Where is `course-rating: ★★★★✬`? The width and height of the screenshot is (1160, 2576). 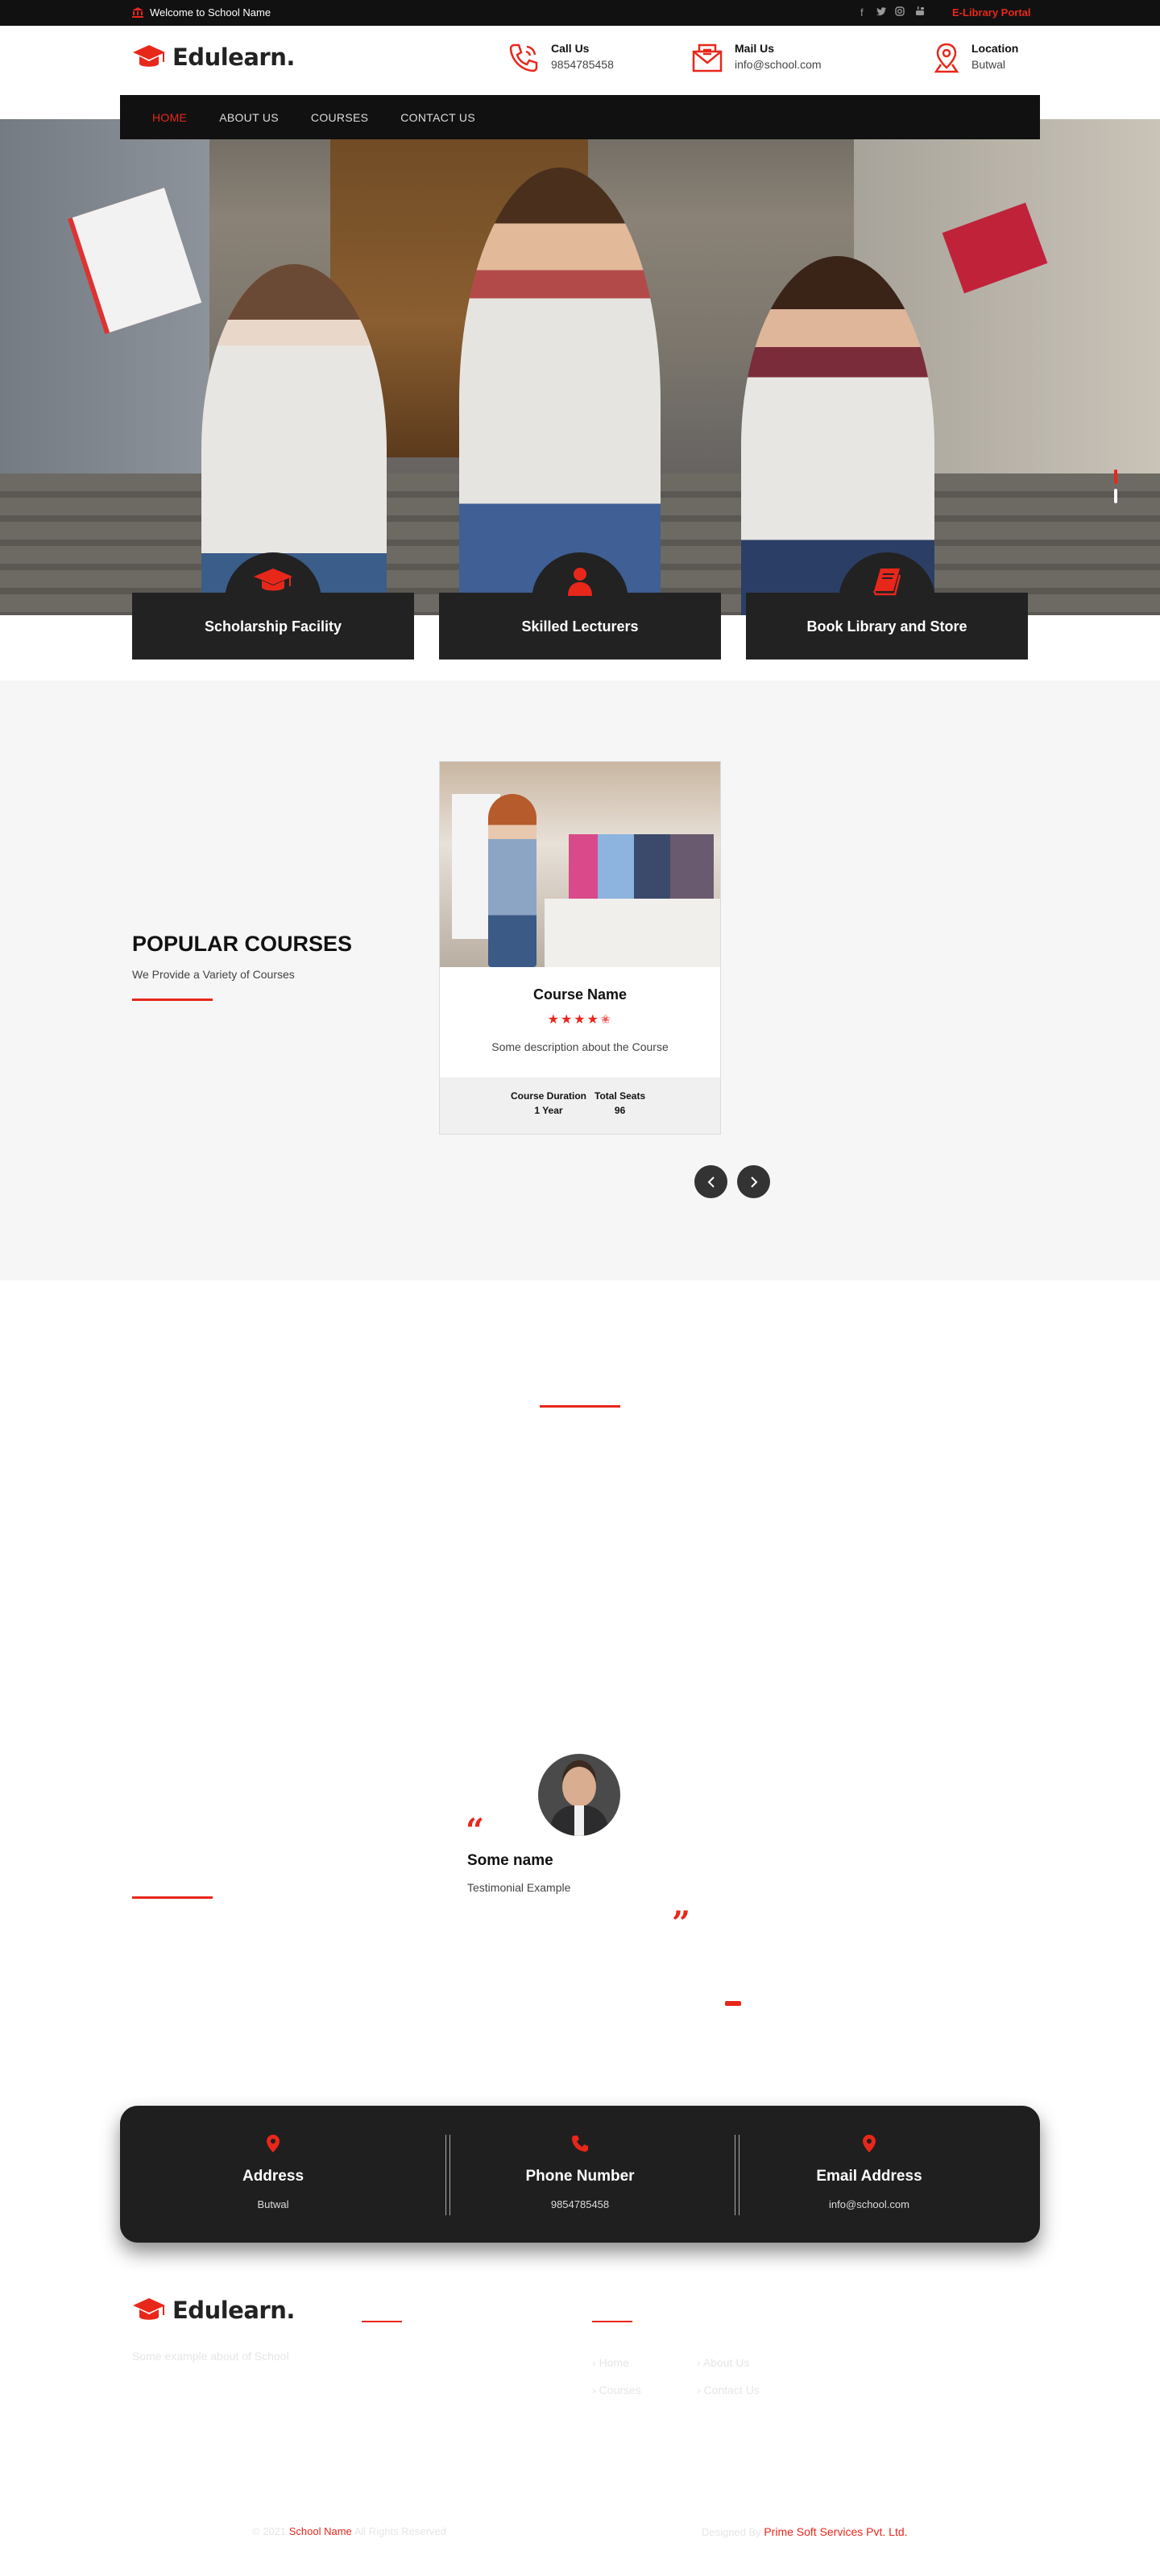 course-rating: ★★★★✬ is located at coordinates (580, 1020).